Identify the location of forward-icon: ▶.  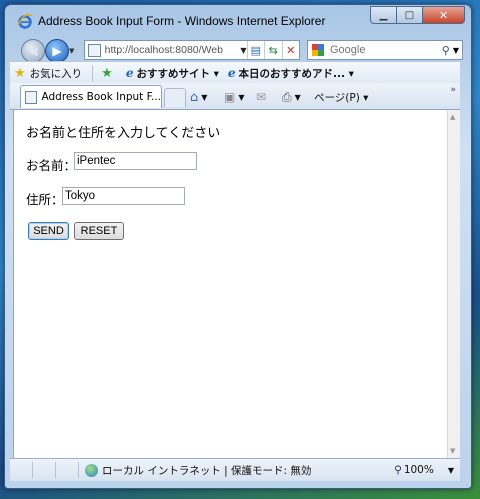
(57, 51).